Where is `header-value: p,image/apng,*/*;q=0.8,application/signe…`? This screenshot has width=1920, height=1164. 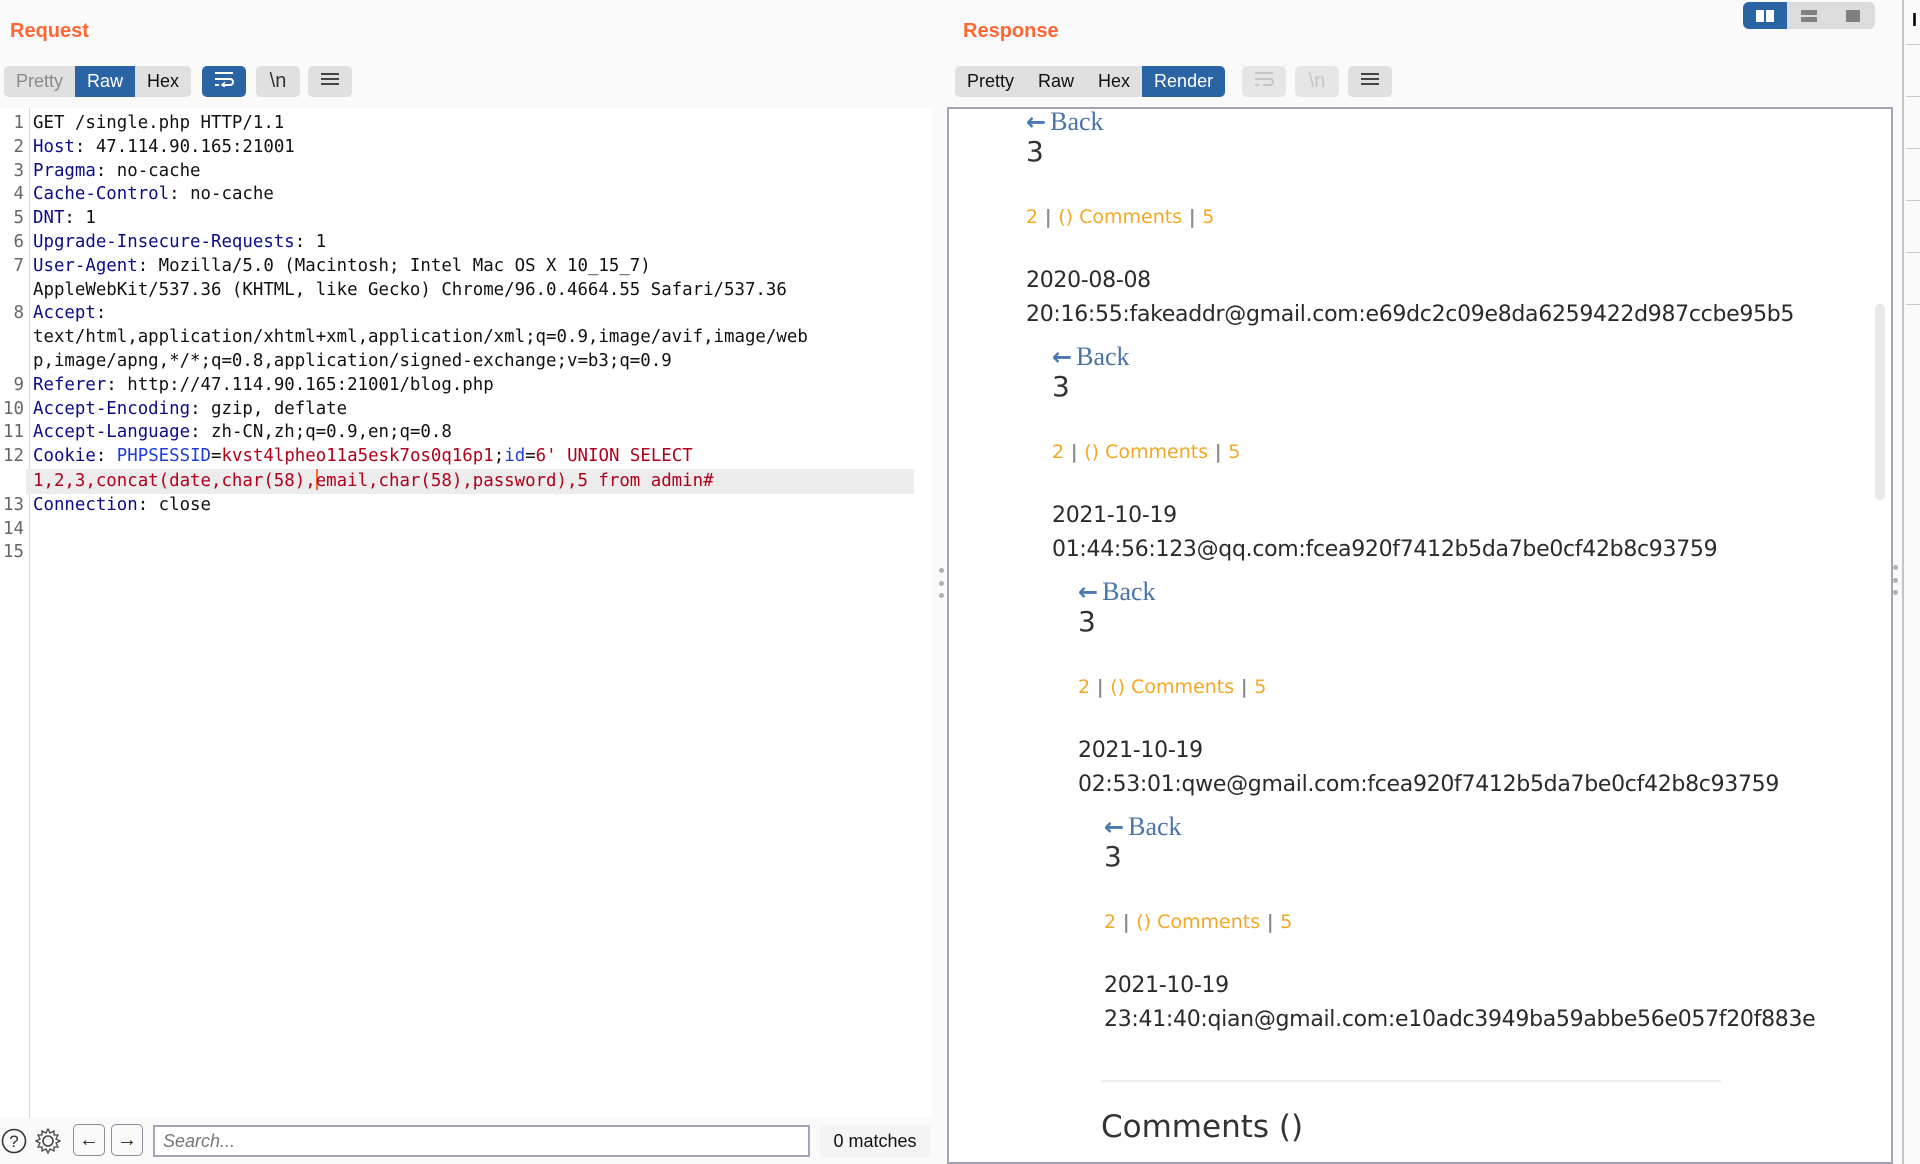 header-value: p,image/apng,*/*;q=0.8,application/signe… is located at coordinates (352, 360).